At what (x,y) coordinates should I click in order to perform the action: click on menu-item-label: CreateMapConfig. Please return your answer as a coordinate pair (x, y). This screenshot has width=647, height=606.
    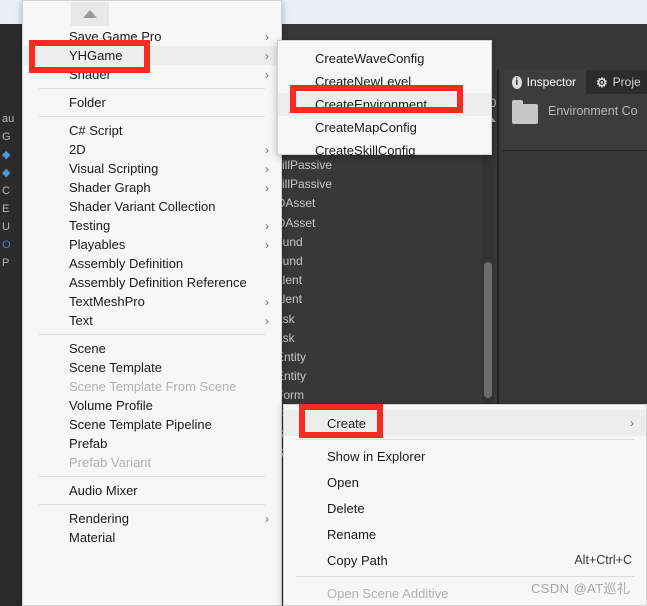
    Looking at the image, I should click on (366, 127).